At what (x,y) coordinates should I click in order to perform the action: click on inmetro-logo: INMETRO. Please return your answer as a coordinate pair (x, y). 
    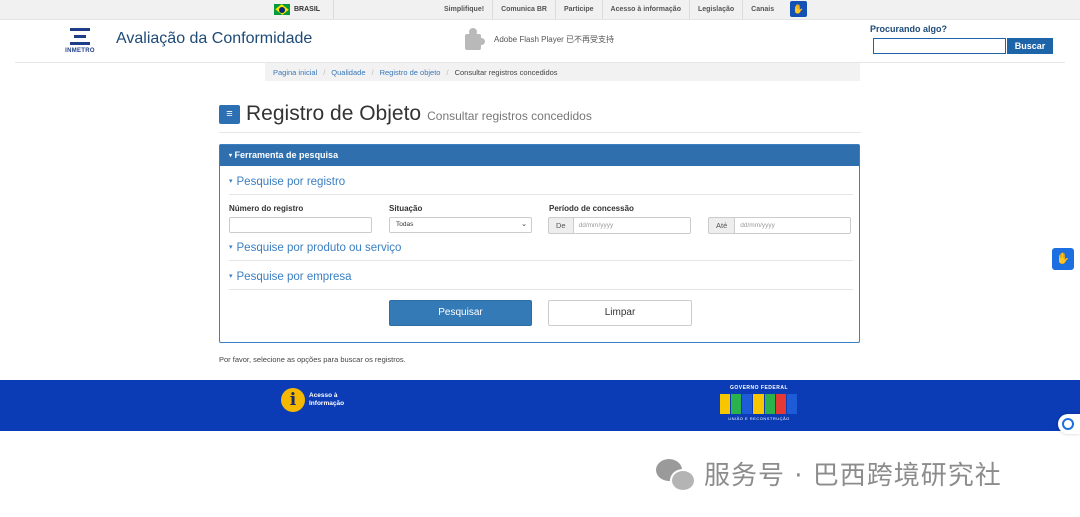
    Looking at the image, I should click on (80, 42).